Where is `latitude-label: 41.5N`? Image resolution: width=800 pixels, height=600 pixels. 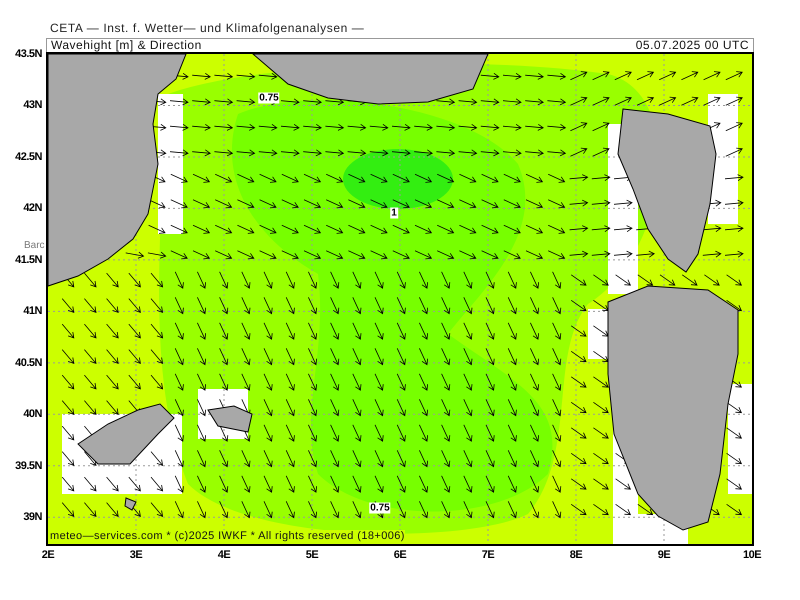 latitude-label: 41.5N is located at coordinates (28, 260).